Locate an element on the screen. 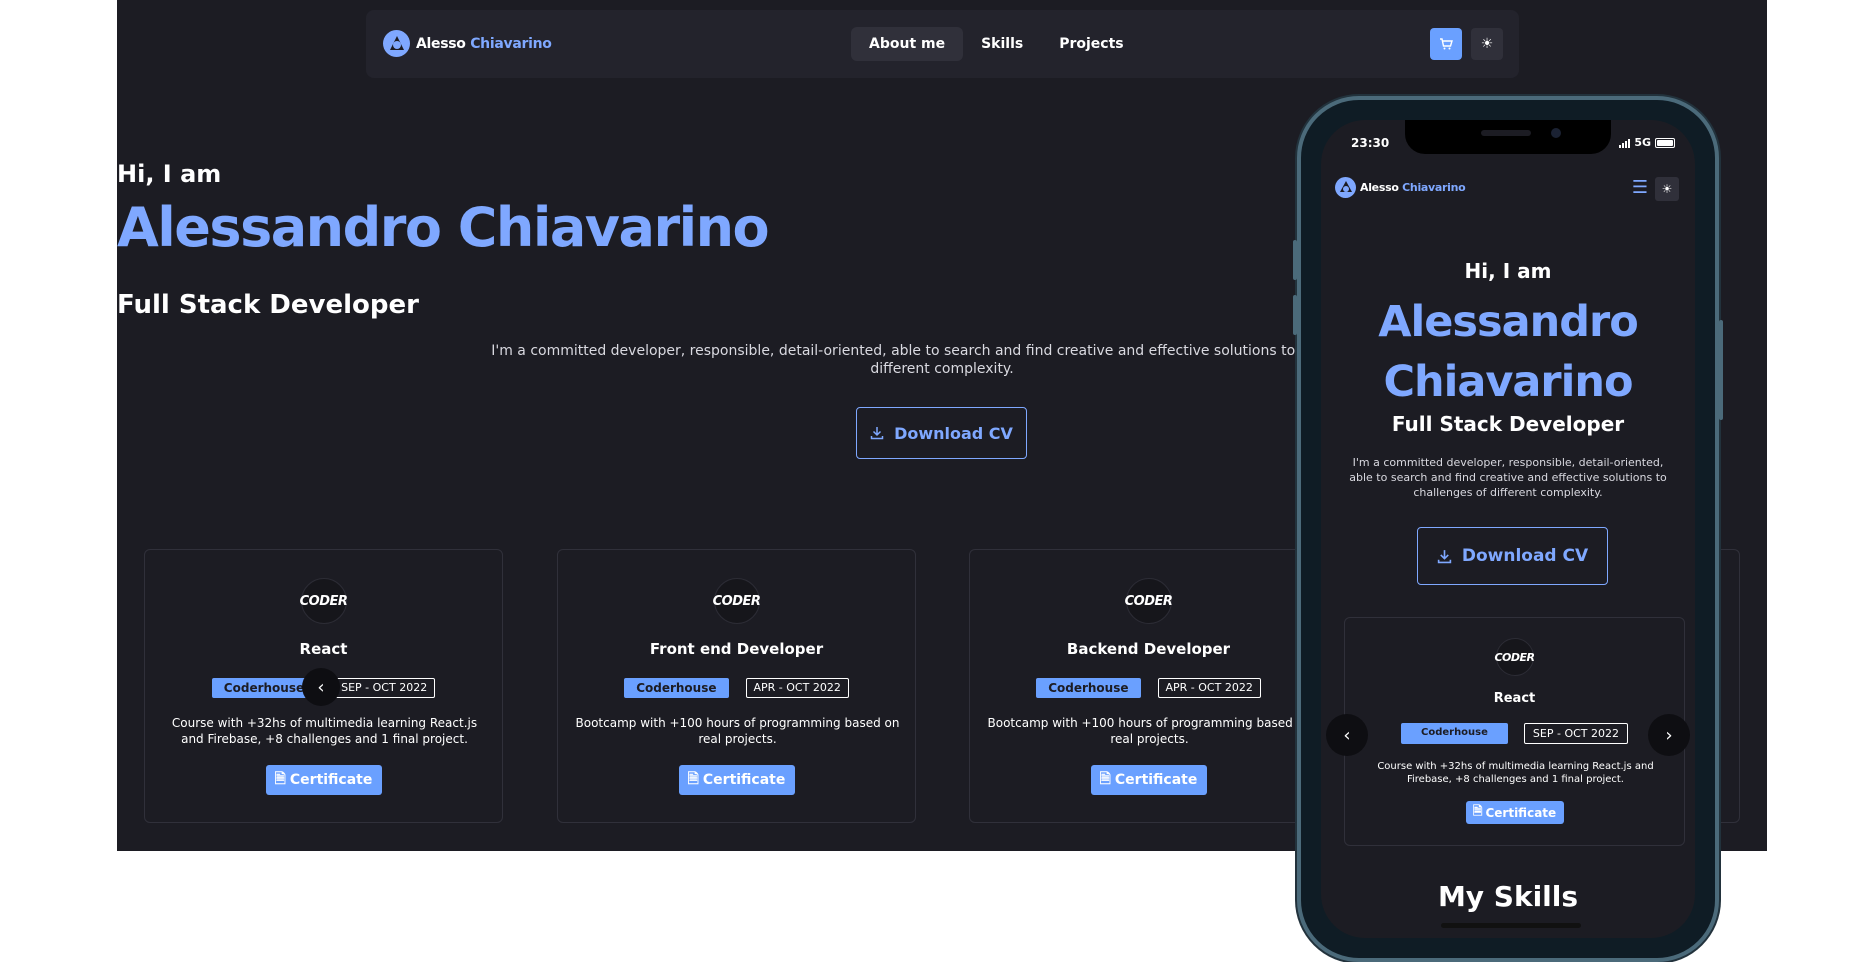 This screenshot has width=1864, height=962. mobile-hero-role: Full Stack Developer is located at coordinates (1508, 424).